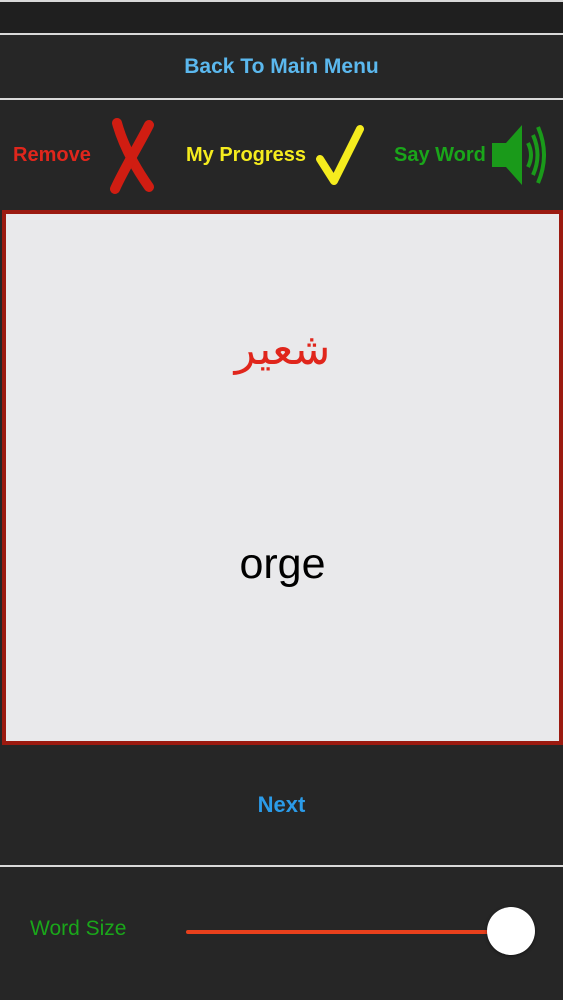 The height and width of the screenshot is (1000, 563). Describe the element at coordinates (518, 155) in the screenshot. I see `speaker-icon` at that location.